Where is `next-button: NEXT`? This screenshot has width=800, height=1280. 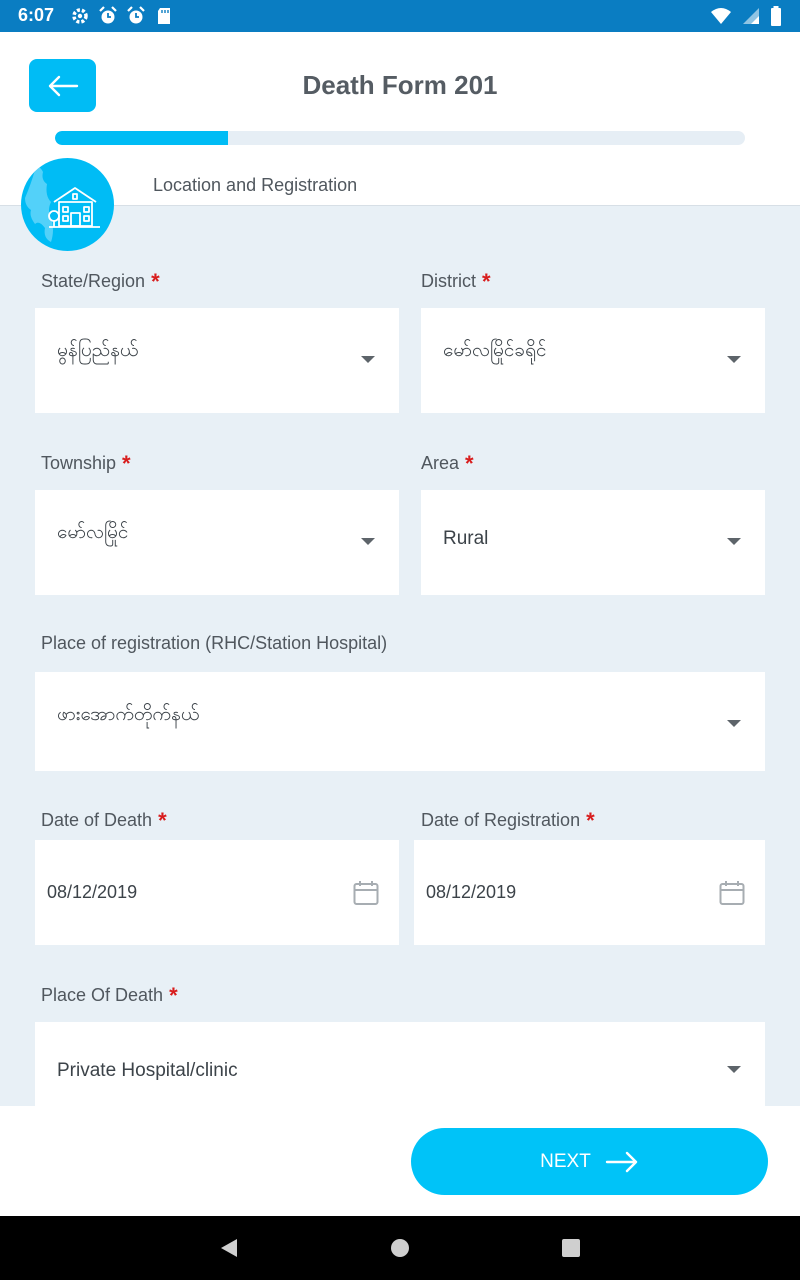
next-button: NEXT is located at coordinates (589, 1161).